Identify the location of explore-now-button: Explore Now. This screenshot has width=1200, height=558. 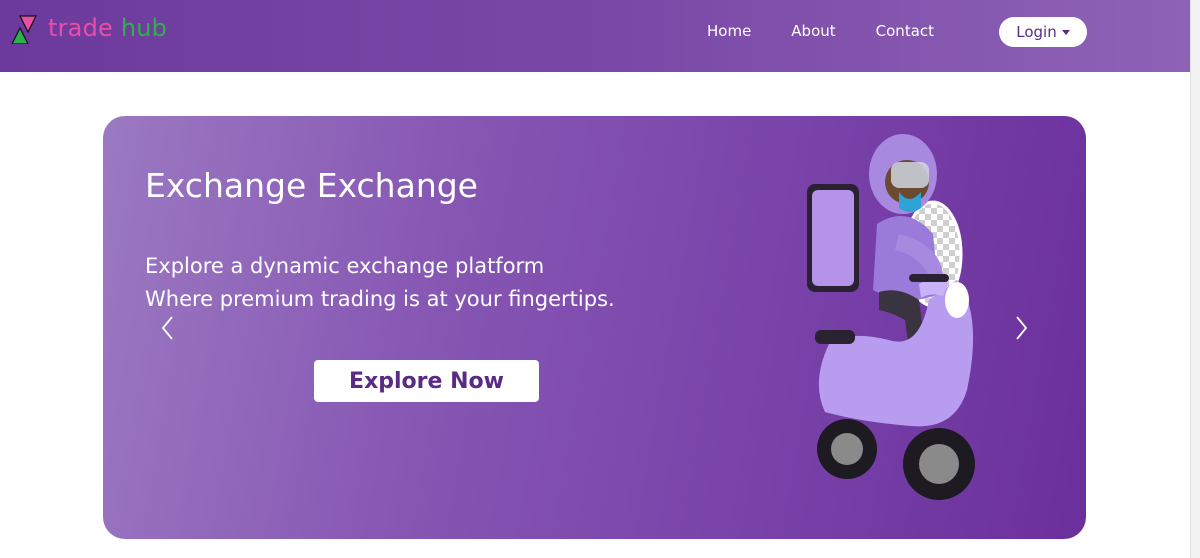
(426, 381).